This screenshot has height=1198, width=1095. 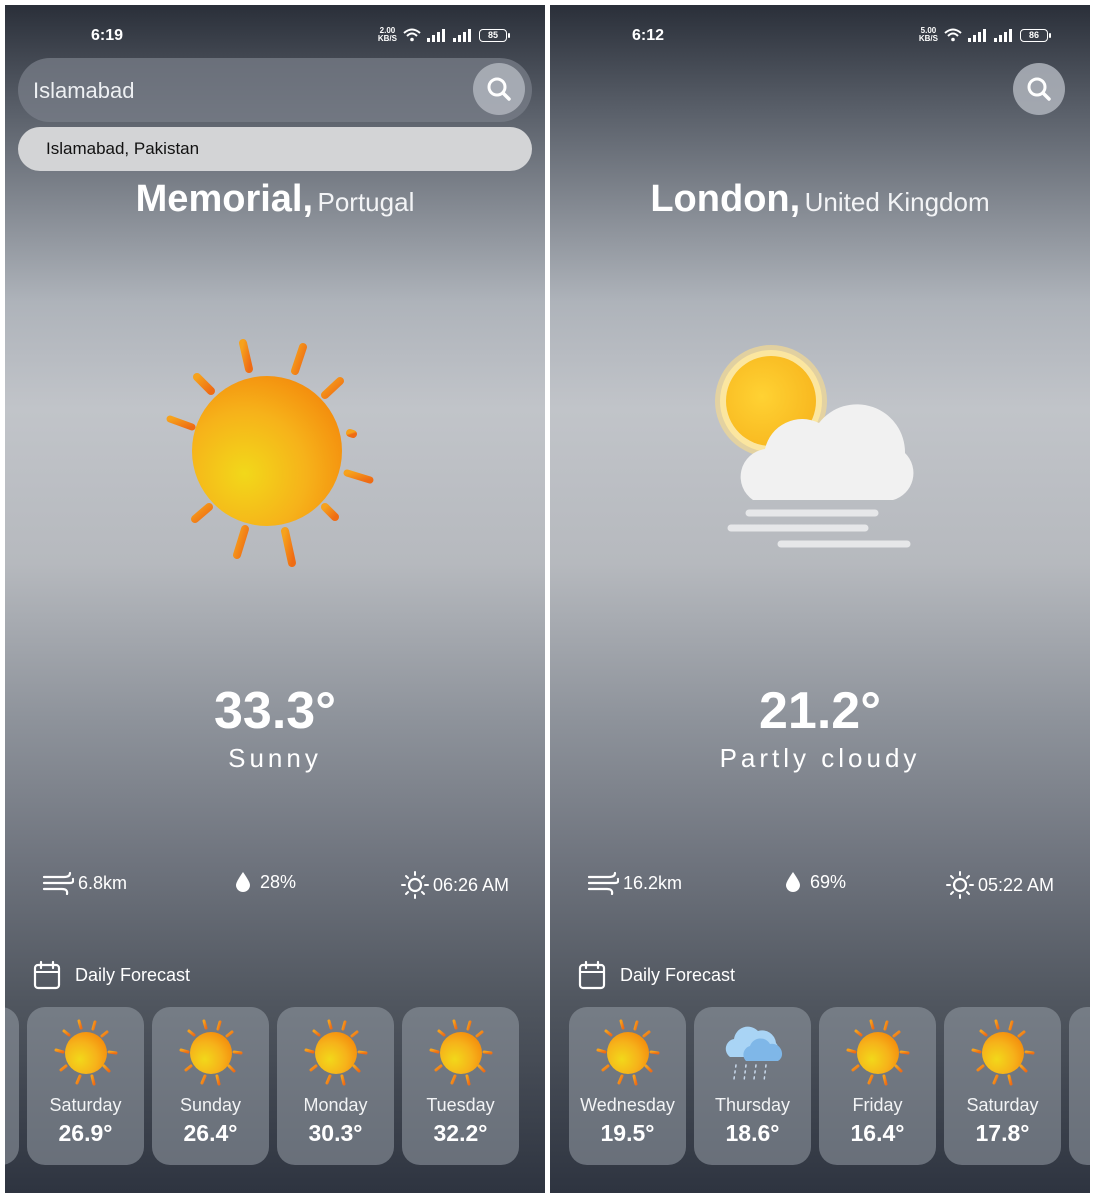 I want to click on forecast-temp: 19.5°, so click(x=627, y=1133).